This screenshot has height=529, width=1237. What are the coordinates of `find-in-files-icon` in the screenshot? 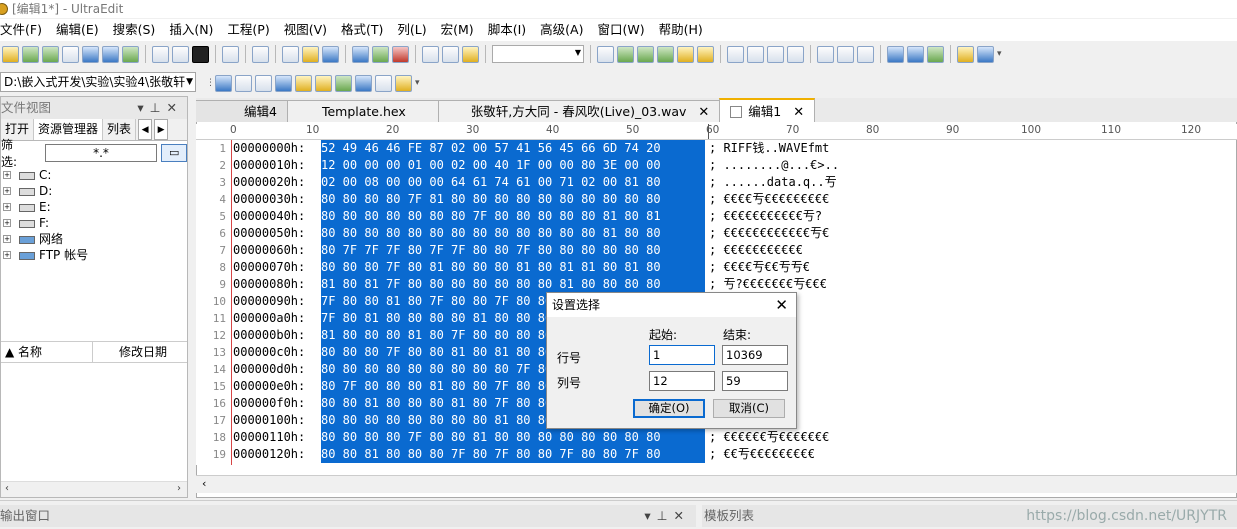 It's located at (685, 54).